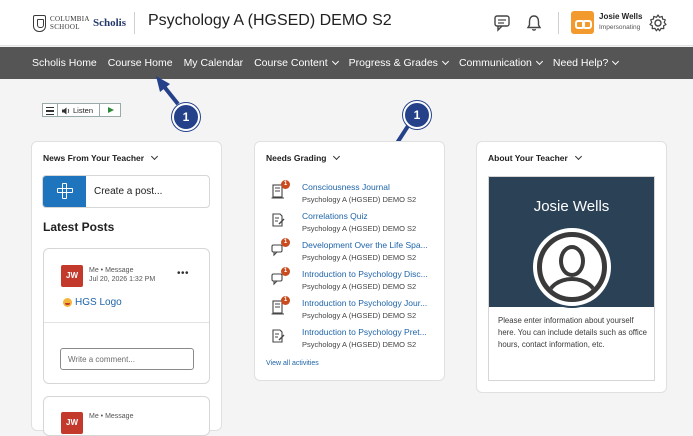  Describe the element at coordinates (79, 227) in the screenshot. I see `latest-posts-heading: Latest Posts` at that location.